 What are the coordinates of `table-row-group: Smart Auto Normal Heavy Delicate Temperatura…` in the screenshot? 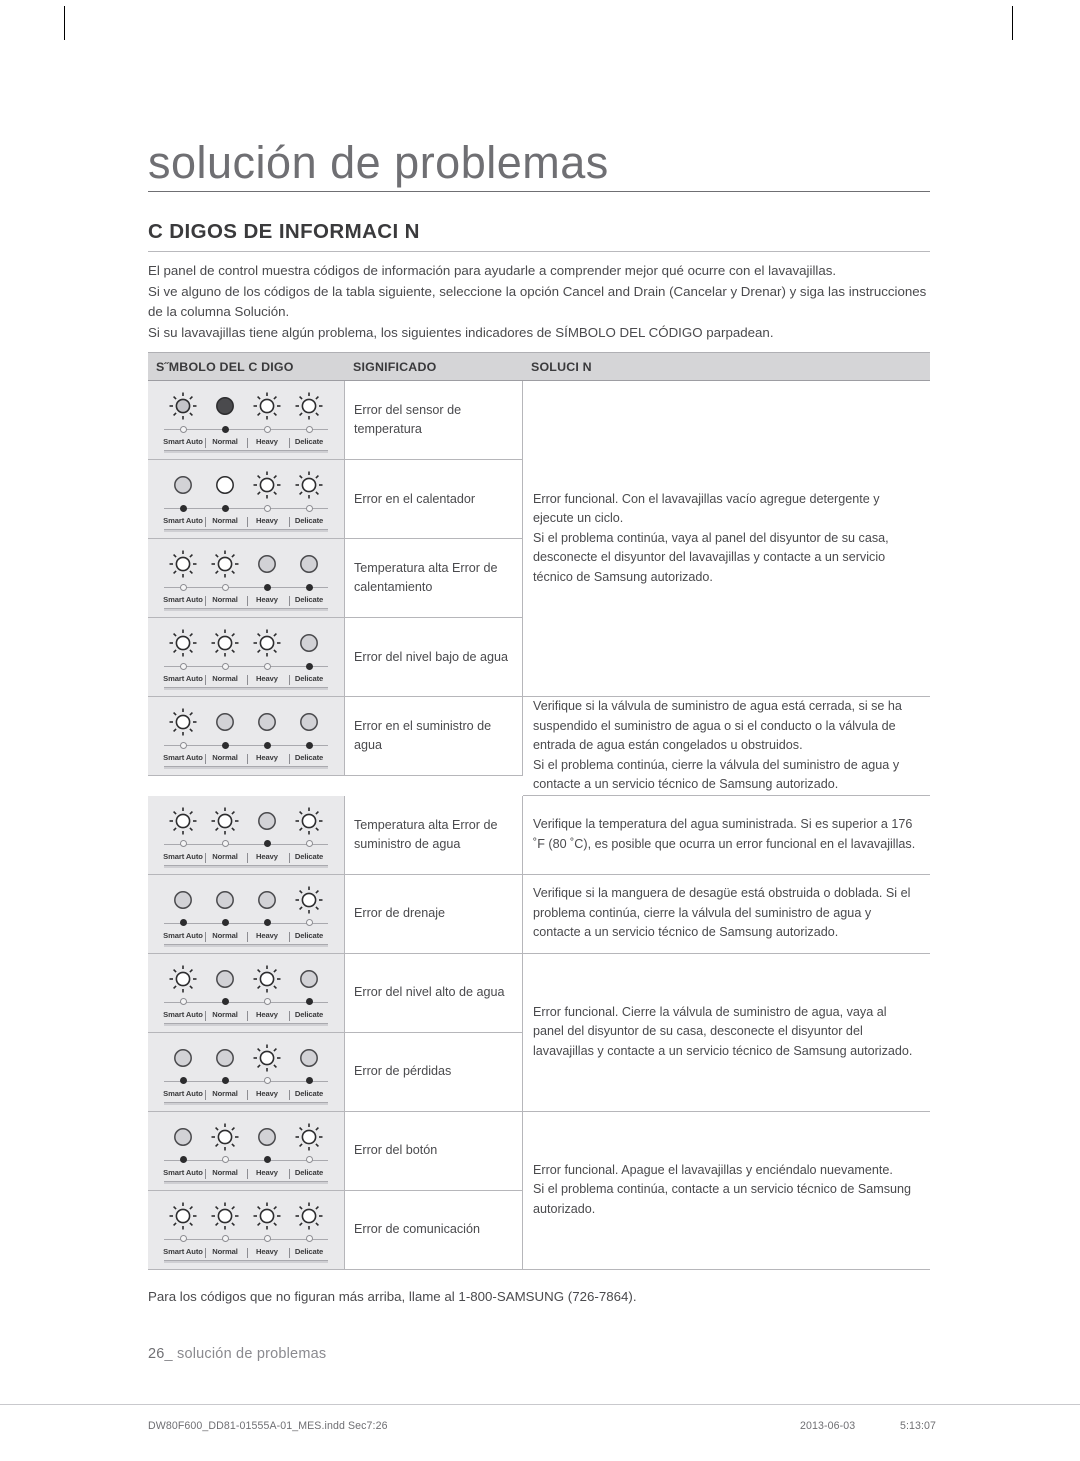 It's located at (539, 835).